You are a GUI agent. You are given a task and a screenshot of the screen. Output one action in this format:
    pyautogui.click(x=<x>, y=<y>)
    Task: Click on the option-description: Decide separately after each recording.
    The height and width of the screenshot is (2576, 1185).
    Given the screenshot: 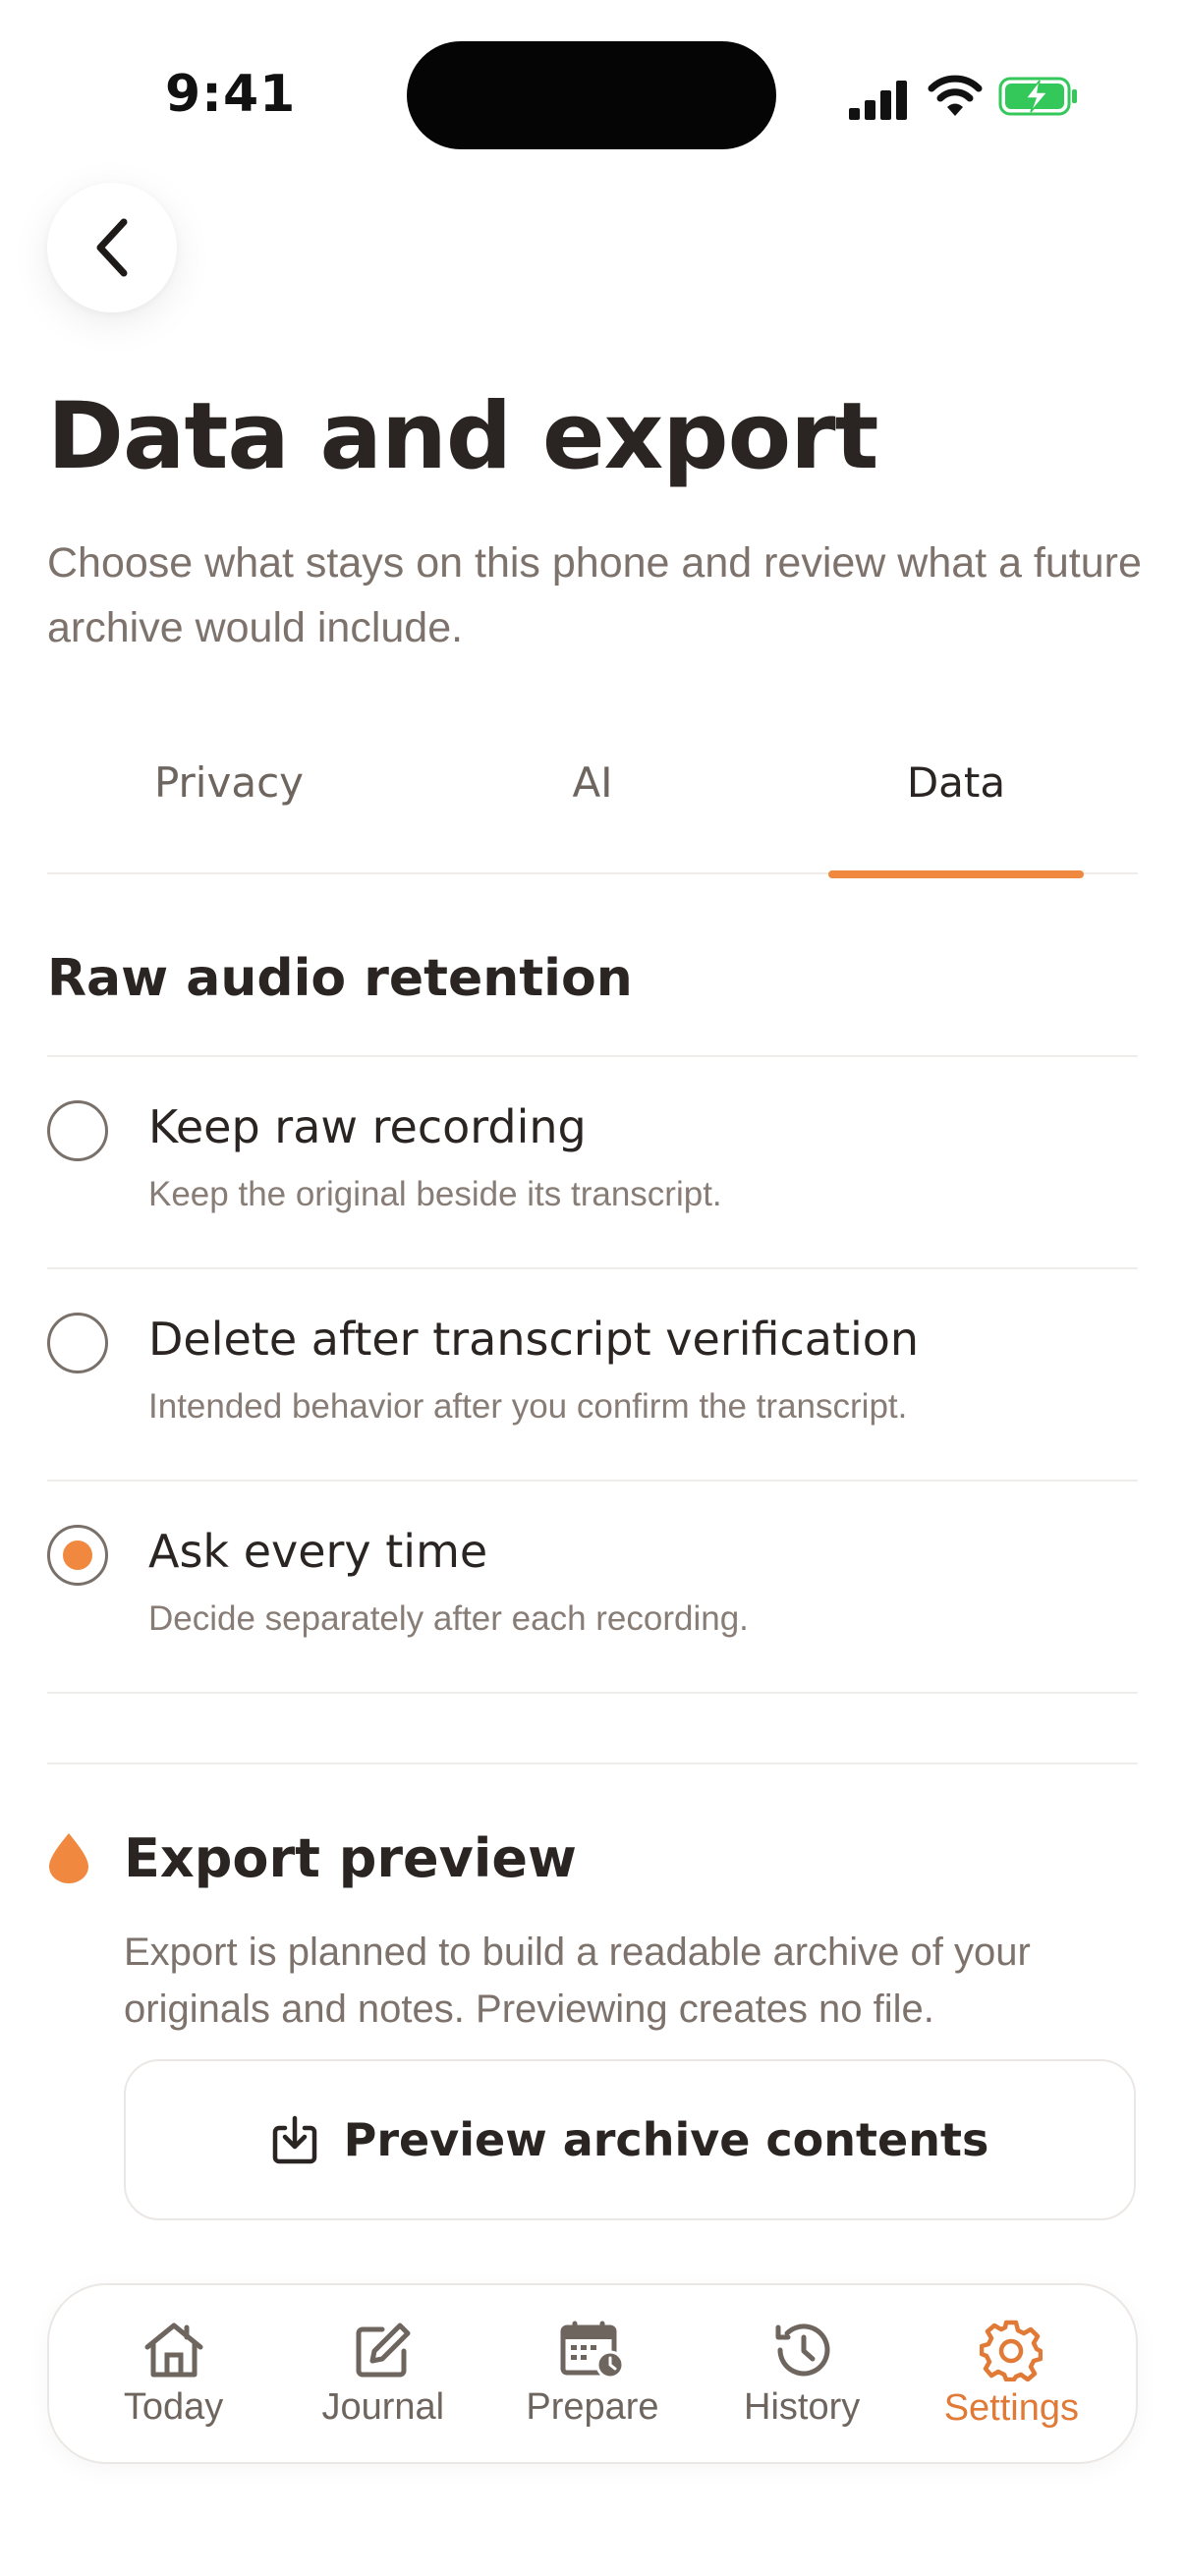 What is the action you would take?
    pyautogui.click(x=448, y=1618)
    